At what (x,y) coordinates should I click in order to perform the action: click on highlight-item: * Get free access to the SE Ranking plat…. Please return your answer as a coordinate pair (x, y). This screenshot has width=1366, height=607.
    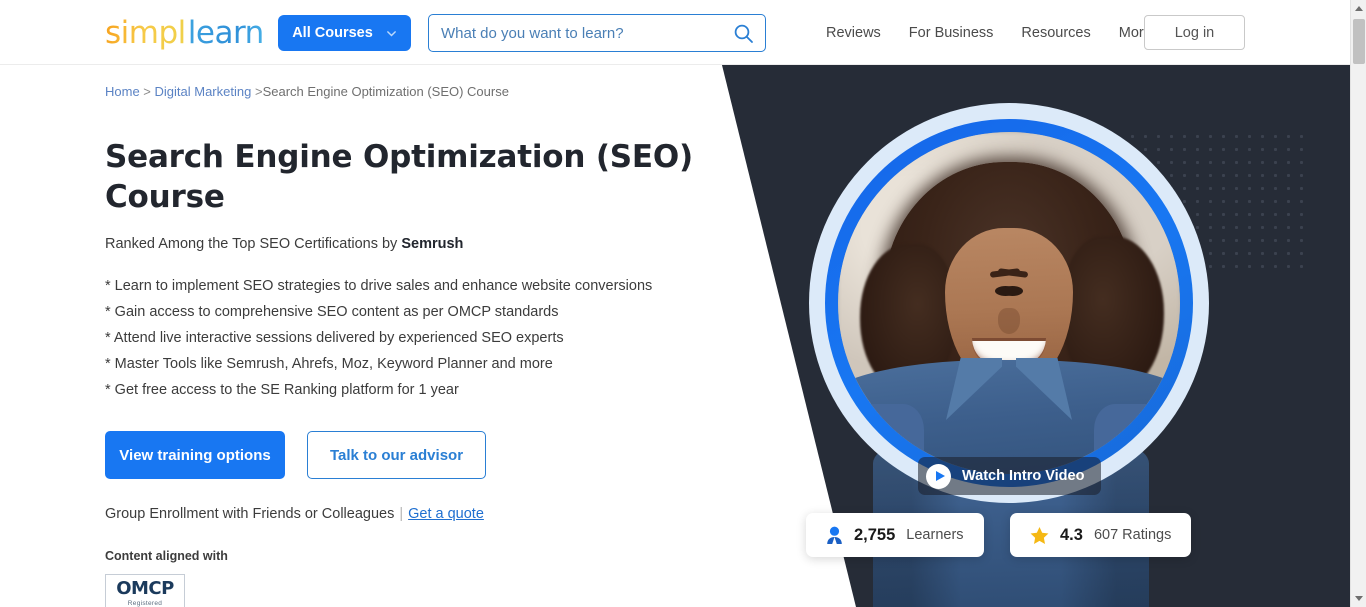
    Looking at the image, I should click on (282, 389).